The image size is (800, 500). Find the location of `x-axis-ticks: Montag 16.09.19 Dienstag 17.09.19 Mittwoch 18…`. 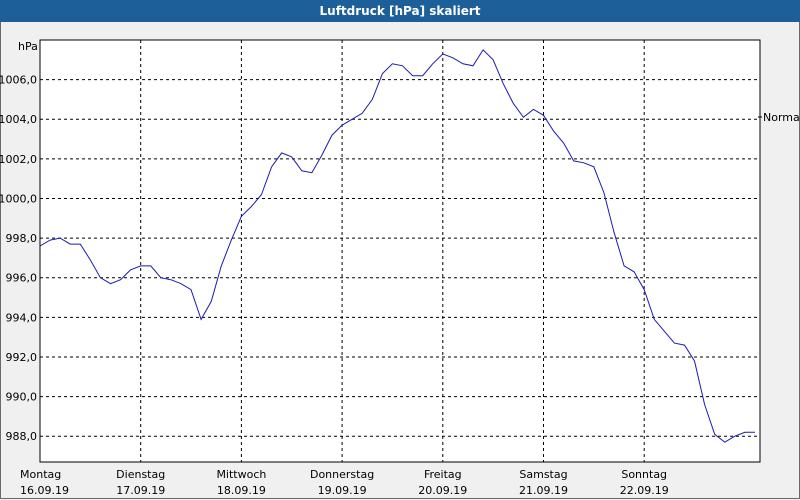

x-axis-ticks: Montag 16.09.19 Dienstag 17.09.19 Mittwoch 18… is located at coordinates (344, 482).